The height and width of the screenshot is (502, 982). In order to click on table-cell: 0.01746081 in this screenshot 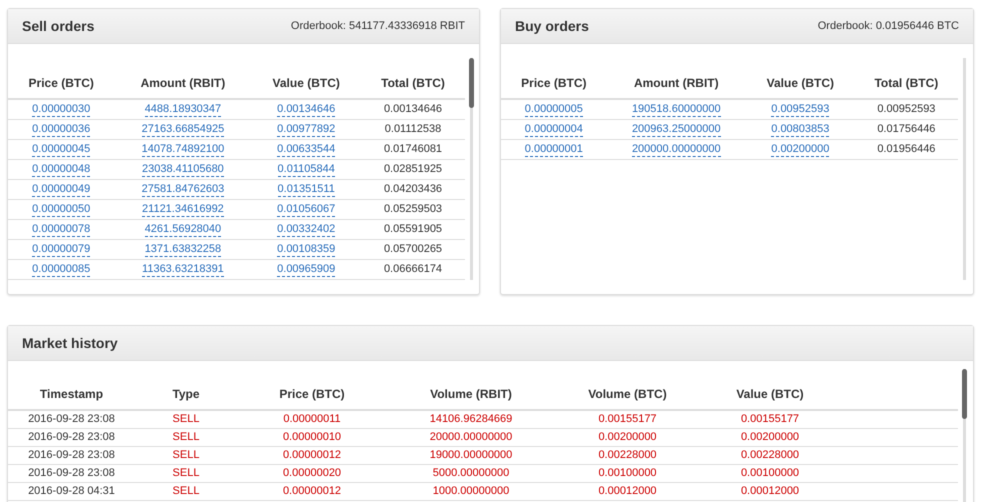, I will do `click(413, 148)`.